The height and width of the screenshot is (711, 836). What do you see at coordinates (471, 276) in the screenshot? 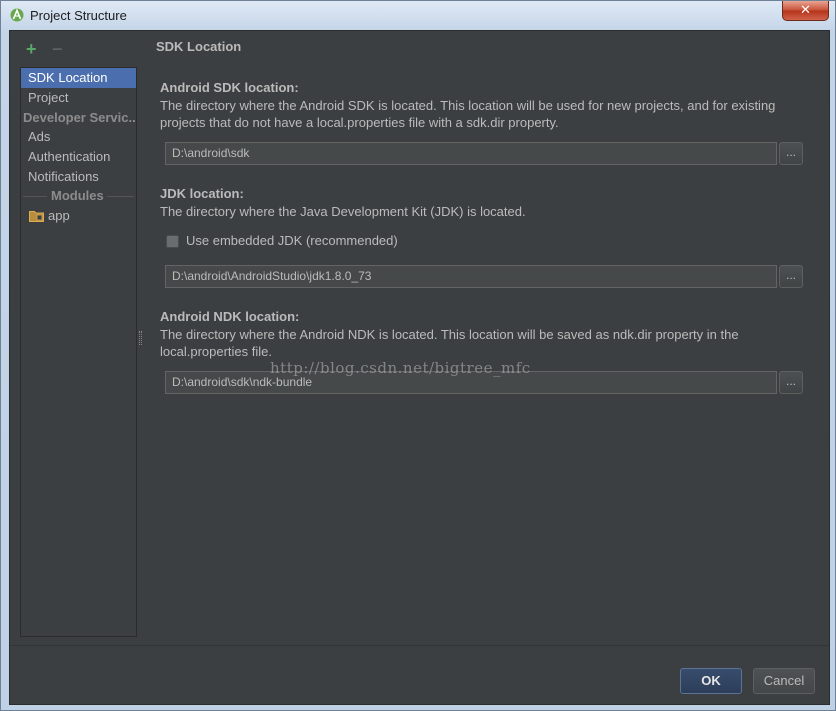
I see `jdk-path-field: D:\android\AndroidStudio\jdk1.8.0_73` at bounding box center [471, 276].